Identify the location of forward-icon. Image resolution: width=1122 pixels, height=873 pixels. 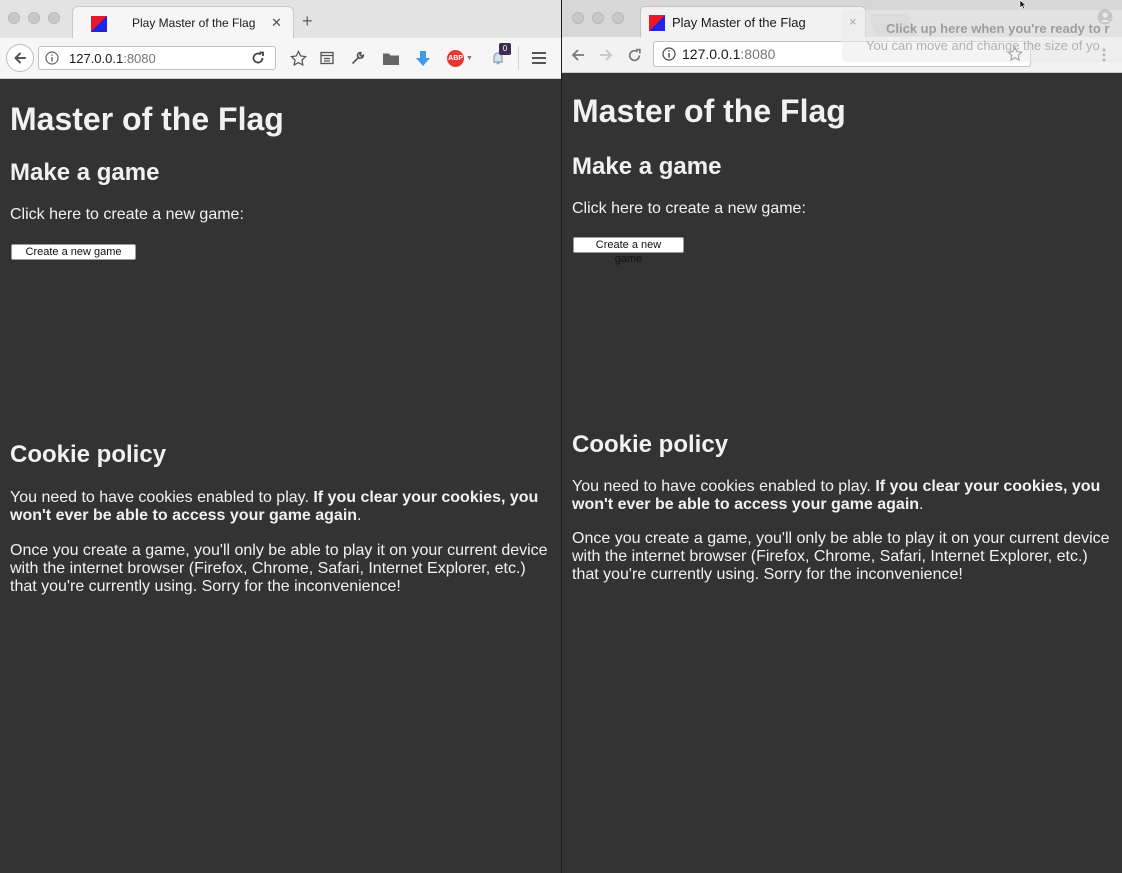
(606, 55).